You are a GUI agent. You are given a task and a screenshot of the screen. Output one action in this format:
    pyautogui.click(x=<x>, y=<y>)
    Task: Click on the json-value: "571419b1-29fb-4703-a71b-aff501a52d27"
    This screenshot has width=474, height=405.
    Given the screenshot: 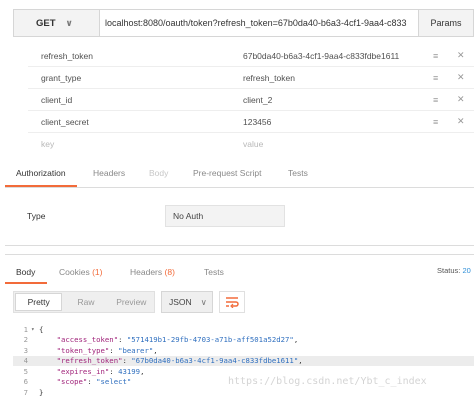 What is the action you would take?
    pyautogui.click(x=210, y=340)
    